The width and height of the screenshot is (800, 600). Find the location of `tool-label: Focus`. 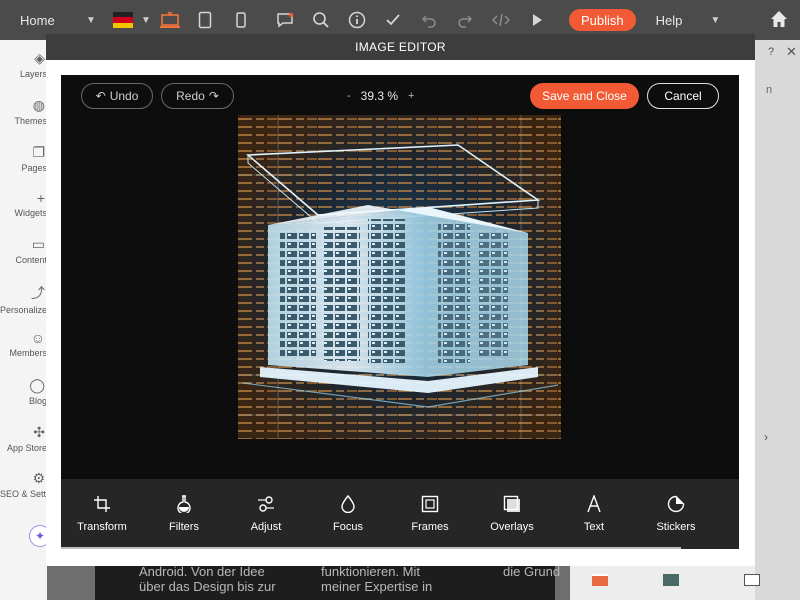

tool-label: Focus is located at coordinates (348, 527).